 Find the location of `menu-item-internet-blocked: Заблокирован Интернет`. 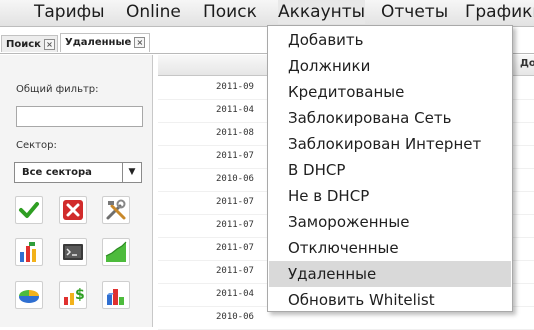

menu-item-internet-blocked: Заблокирован Интернет is located at coordinates (390, 144).